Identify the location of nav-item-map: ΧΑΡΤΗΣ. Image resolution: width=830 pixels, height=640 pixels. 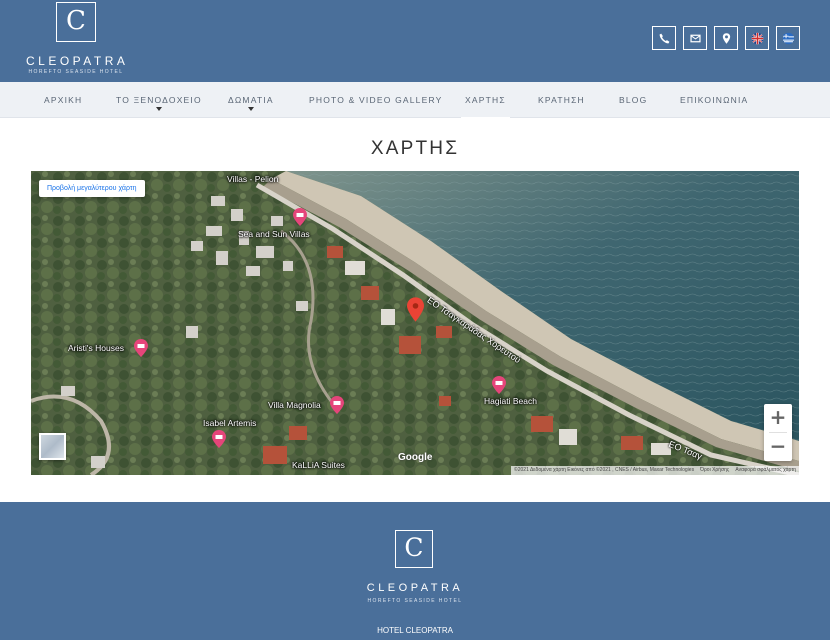
(485, 100).